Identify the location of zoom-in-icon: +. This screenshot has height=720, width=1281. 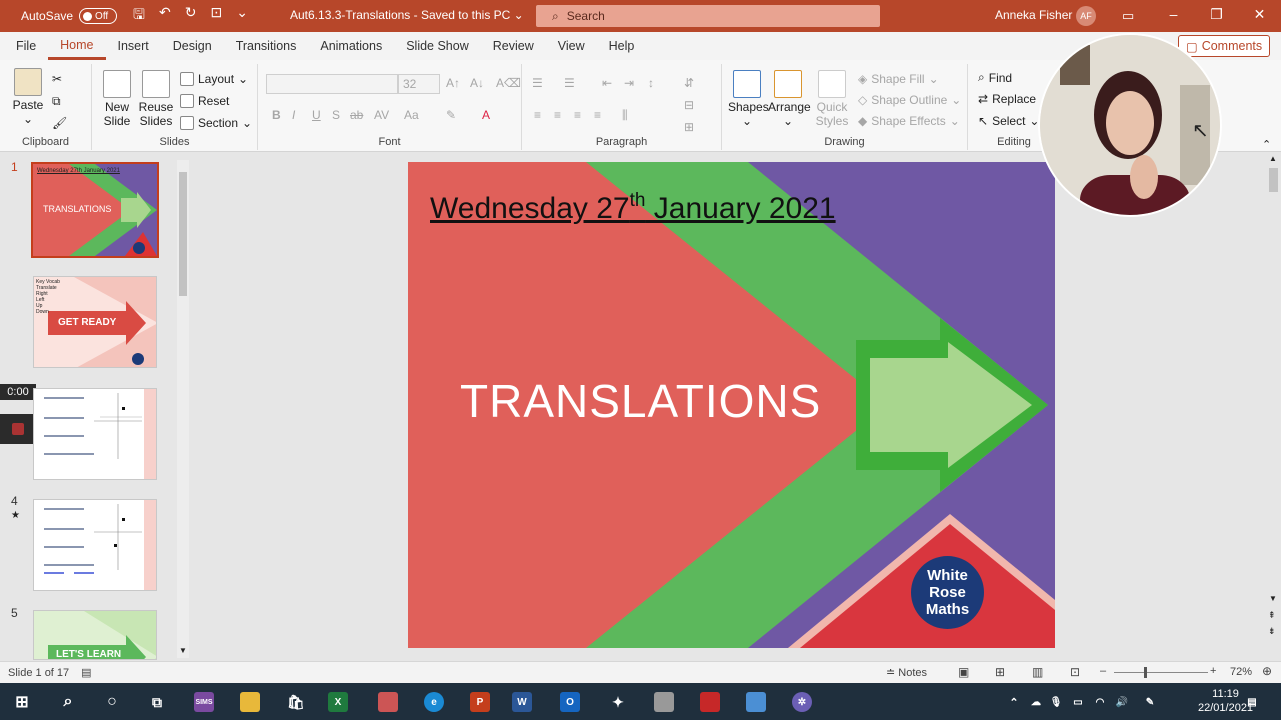
(1213, 671).